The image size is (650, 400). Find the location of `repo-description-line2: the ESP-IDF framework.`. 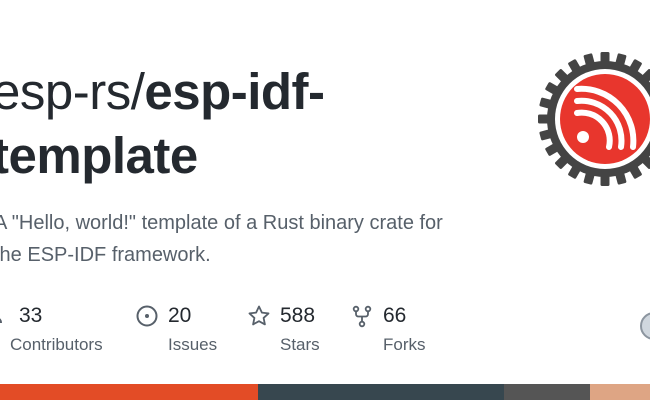

repo-description-line2: the ESP-IDF framework. is located at coordinates (105, 255).